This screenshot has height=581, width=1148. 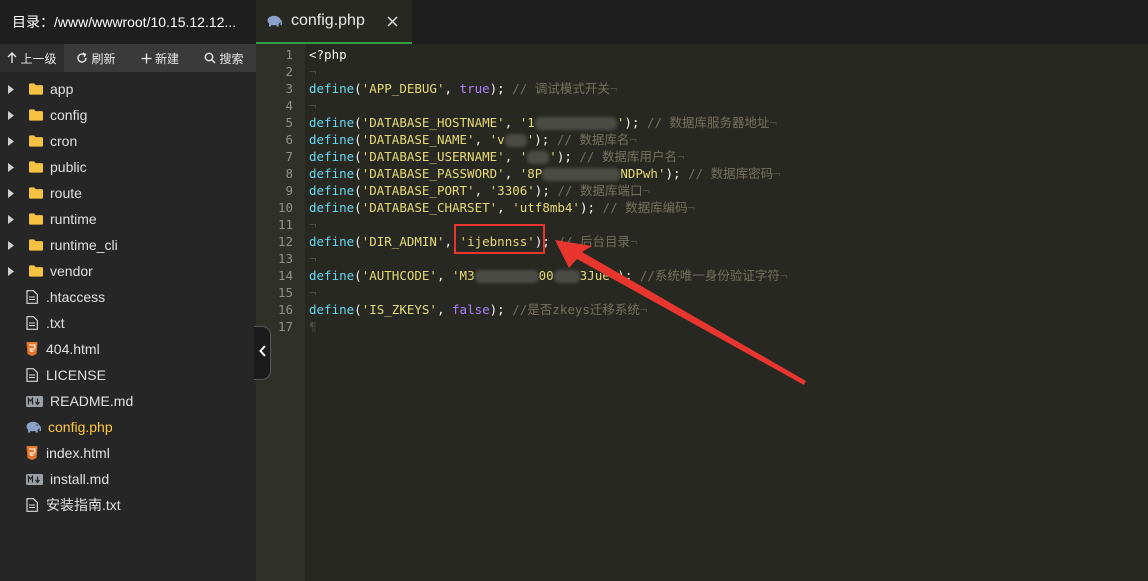 I want to click on tree-file-readme: README.md, so click(x=128, y=401).